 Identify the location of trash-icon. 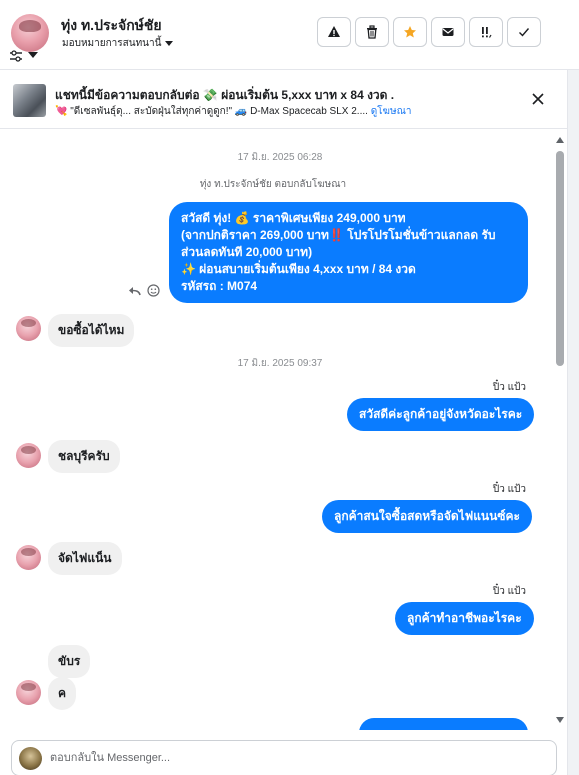
(372, 32).